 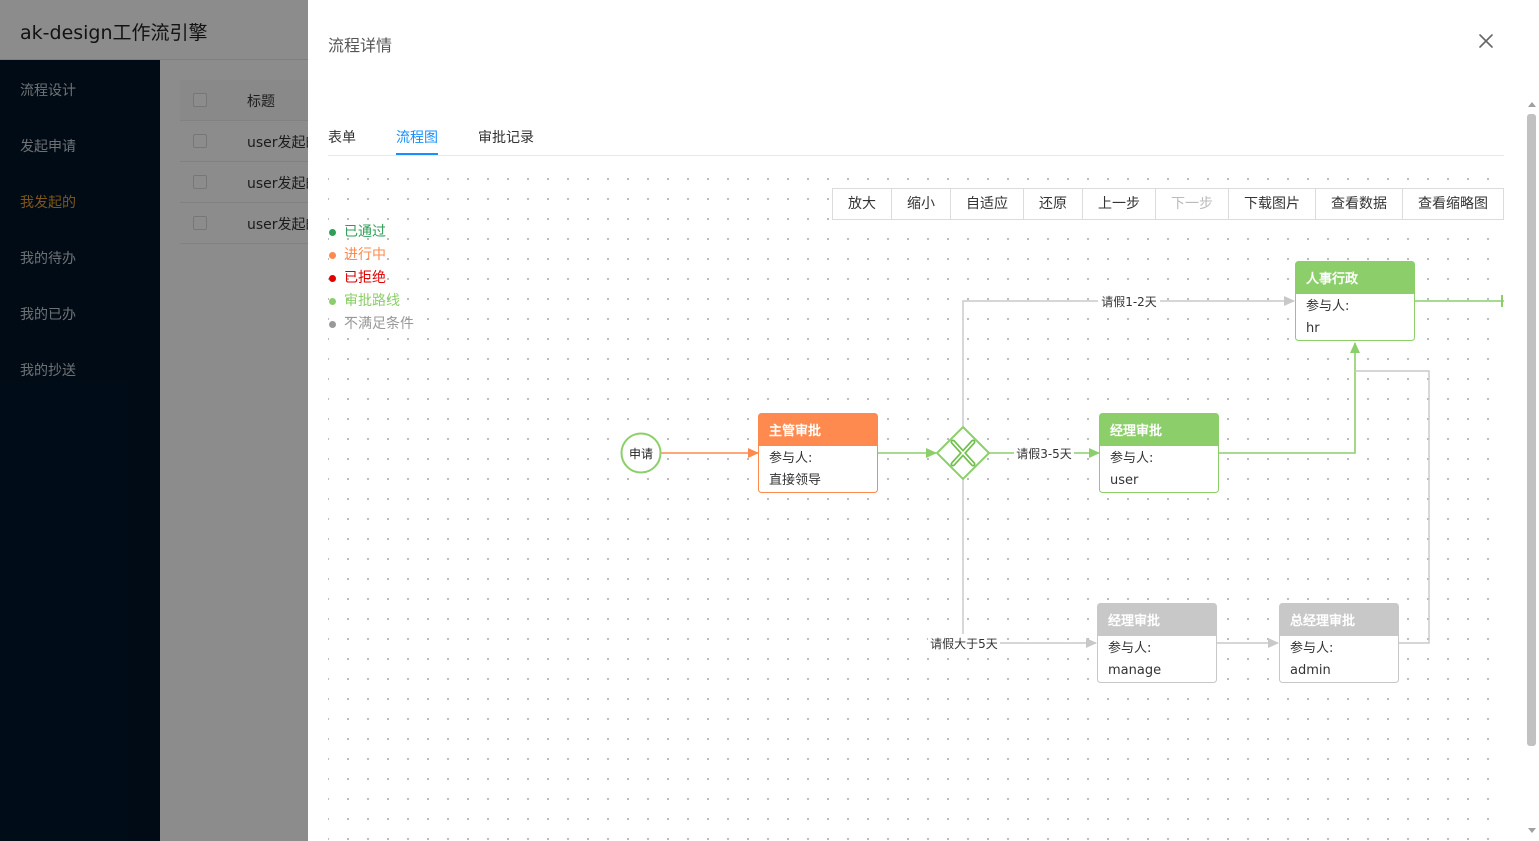 What do you see at coordinates (1313, 328) in the screenshot?
I see `participant-value: hr` at bounding box center [1313, 328].